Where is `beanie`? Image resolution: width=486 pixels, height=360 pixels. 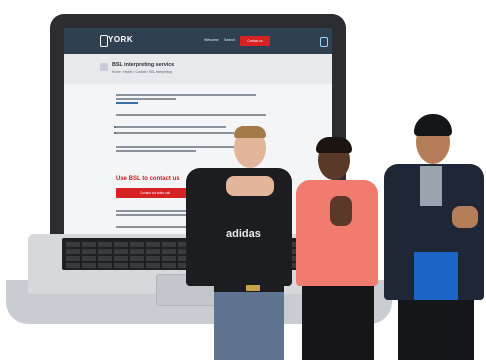 beanie is located at coordinates (433, 125).